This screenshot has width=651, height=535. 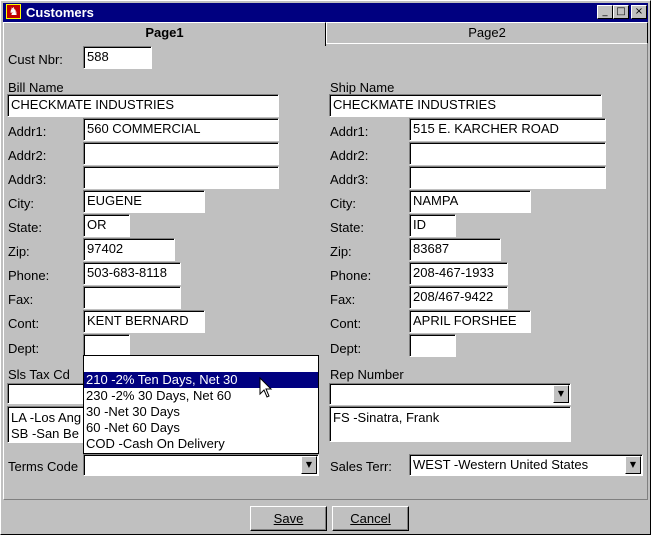 What do you see at coordinates (106, 225) in the screenshot?
I see `bill-state-field: OR` at bounding box center [106, 225].